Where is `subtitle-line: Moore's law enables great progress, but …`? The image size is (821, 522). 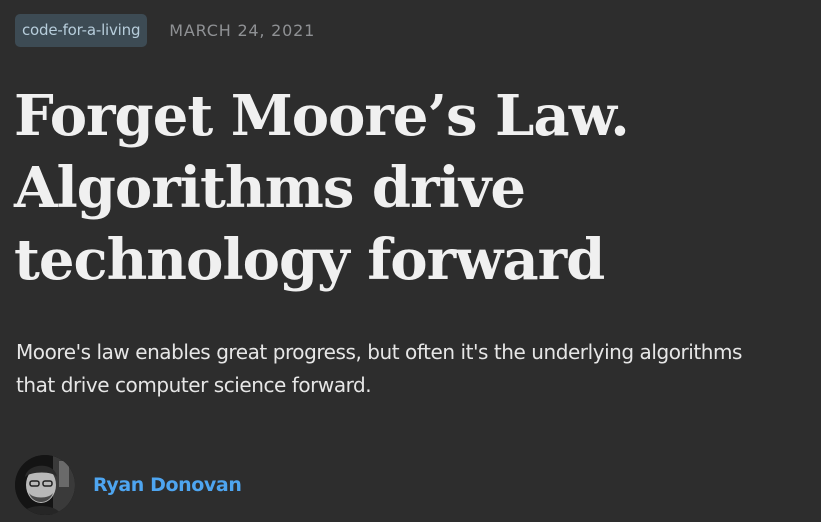 subtitle-line: Moore's law enables great progress, but … is located at coordinates (379, 352).